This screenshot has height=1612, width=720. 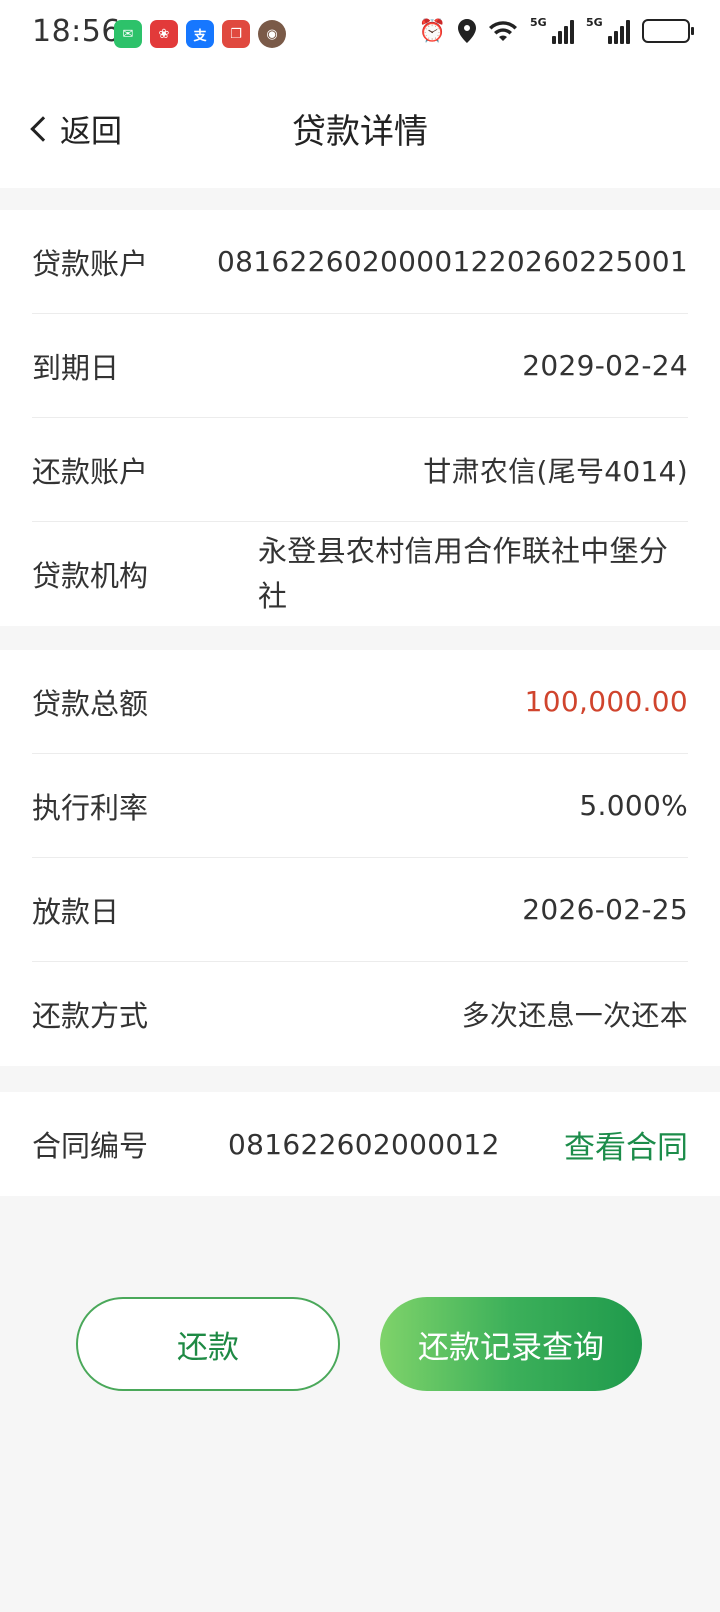 I want to click on book-app-icon: ❐, so click(x=236, y=34).